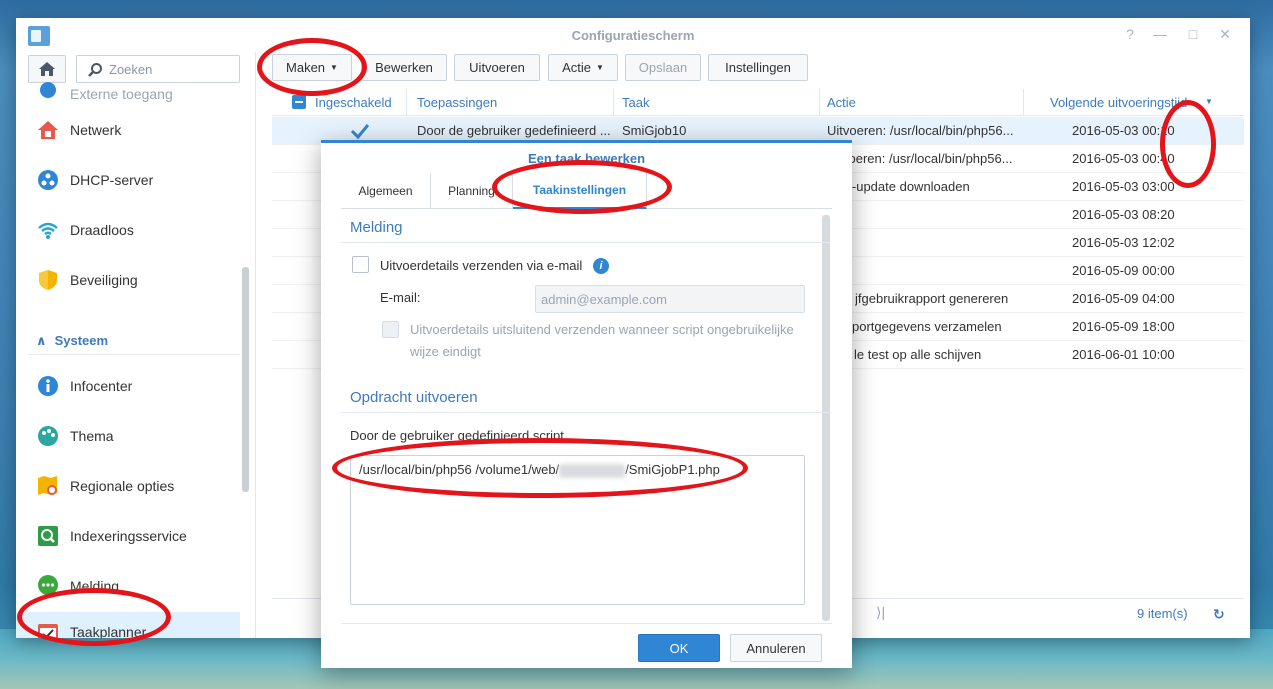 Image resolution: width=1273 pixels, height=689 pixels. Describe the element at coordinates (1162, 613) in the screenshot. I see `item-count: 9 item(s)` at that location.